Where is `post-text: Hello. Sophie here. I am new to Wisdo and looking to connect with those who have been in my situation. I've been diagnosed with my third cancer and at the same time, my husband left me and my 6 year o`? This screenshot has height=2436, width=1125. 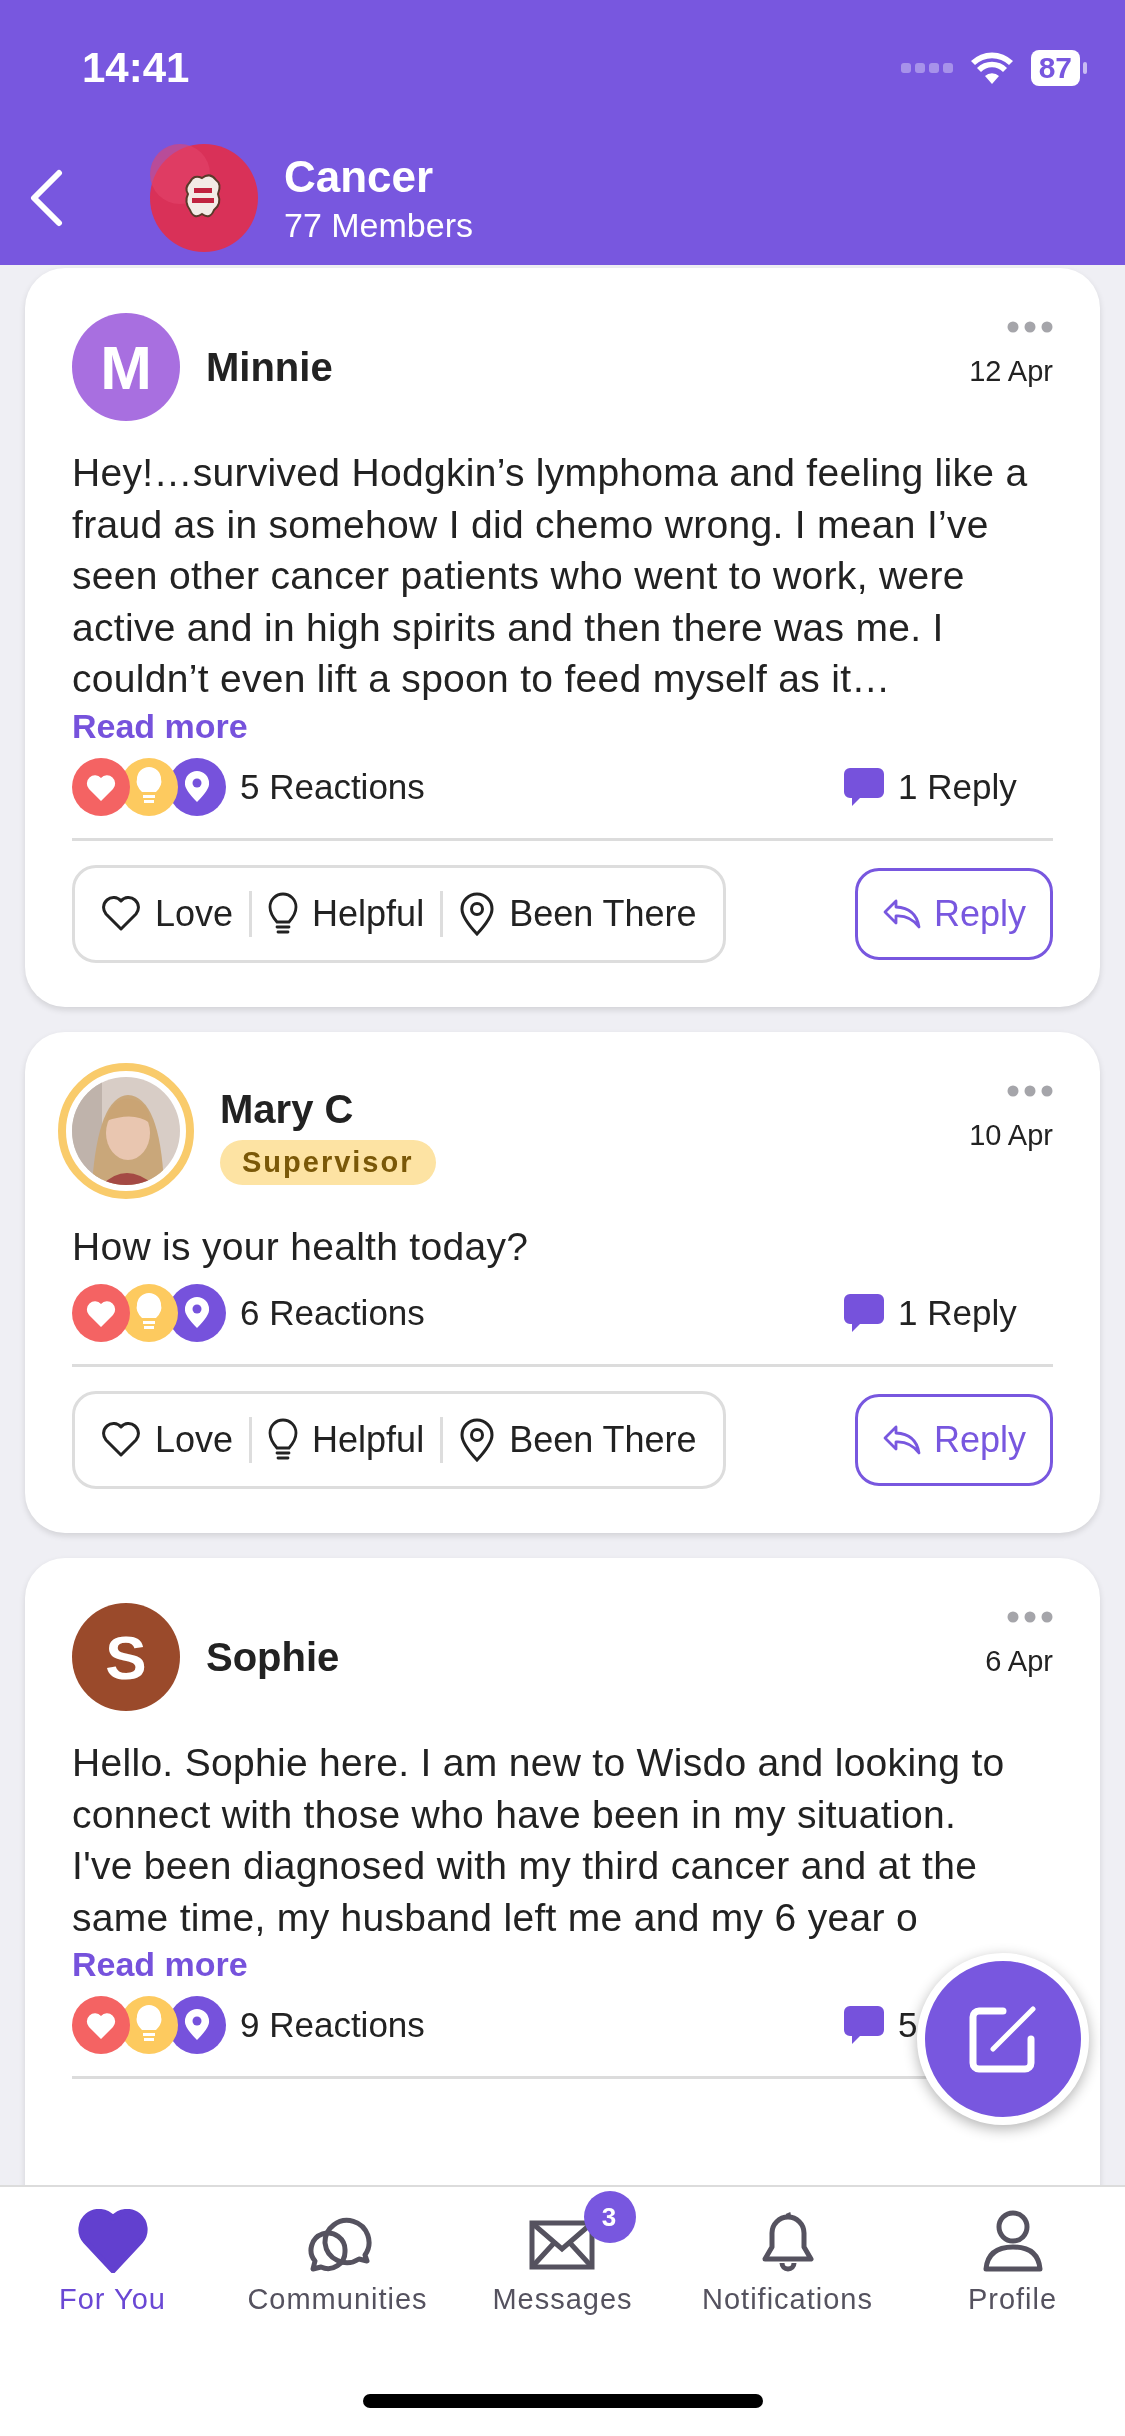 post-text: Hello. Sophie here. I am new to Wisdo and looking to connect with those who have been in my situation. I've been diagnosed with my third cancer and at the same time, my husband left me and my 6 year o is located at coordinates (539, 1840).